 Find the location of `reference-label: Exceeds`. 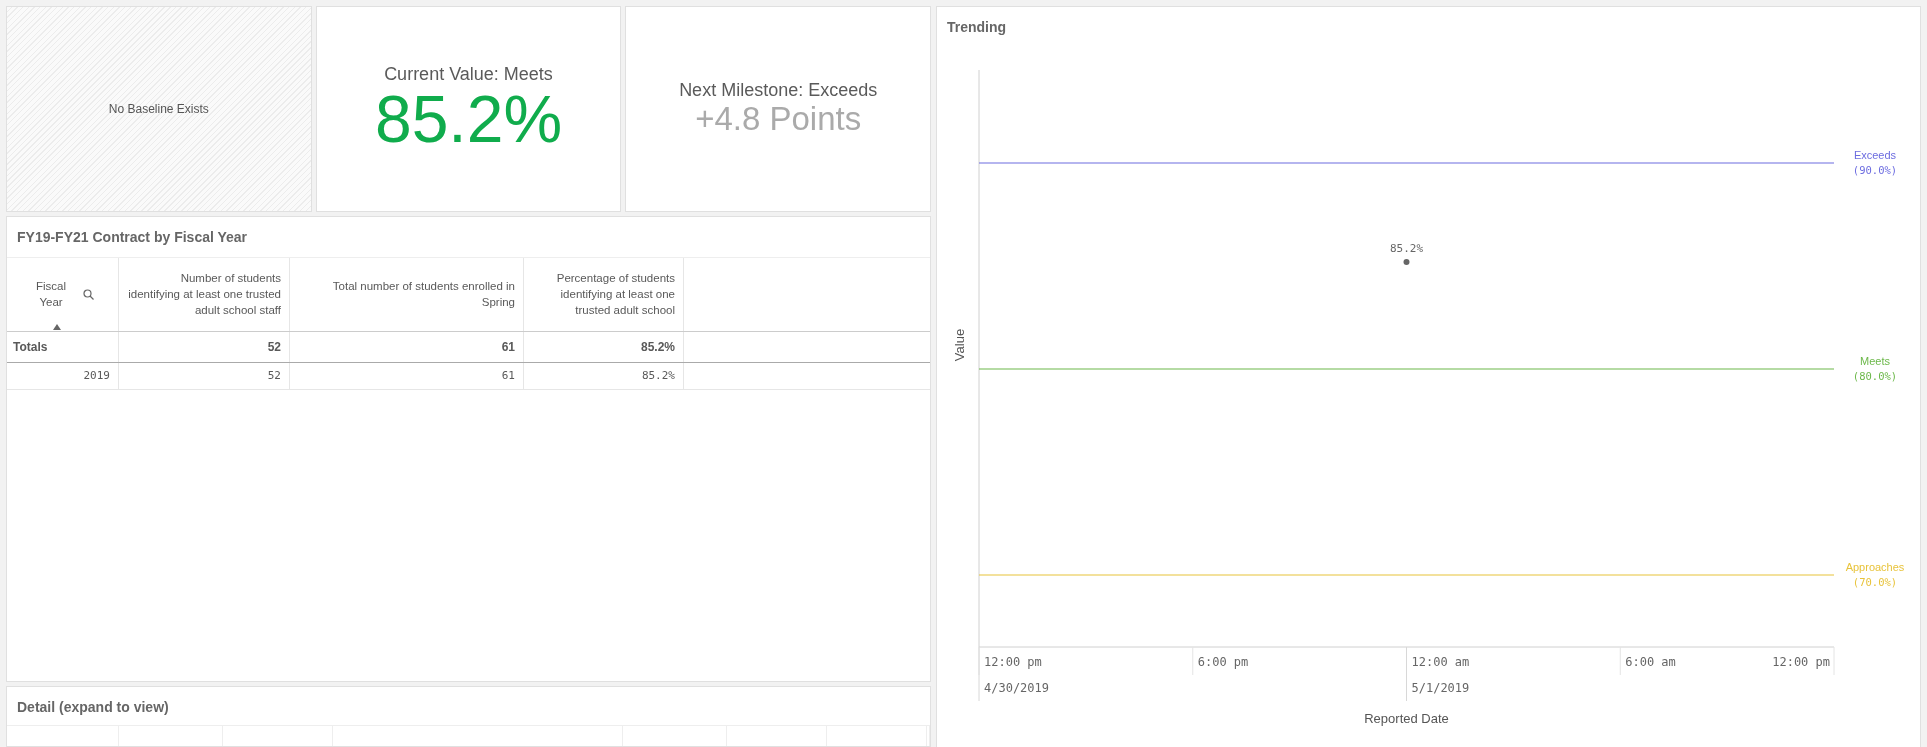

reference-label: Exceeds is located at coordinates (1875, 155).